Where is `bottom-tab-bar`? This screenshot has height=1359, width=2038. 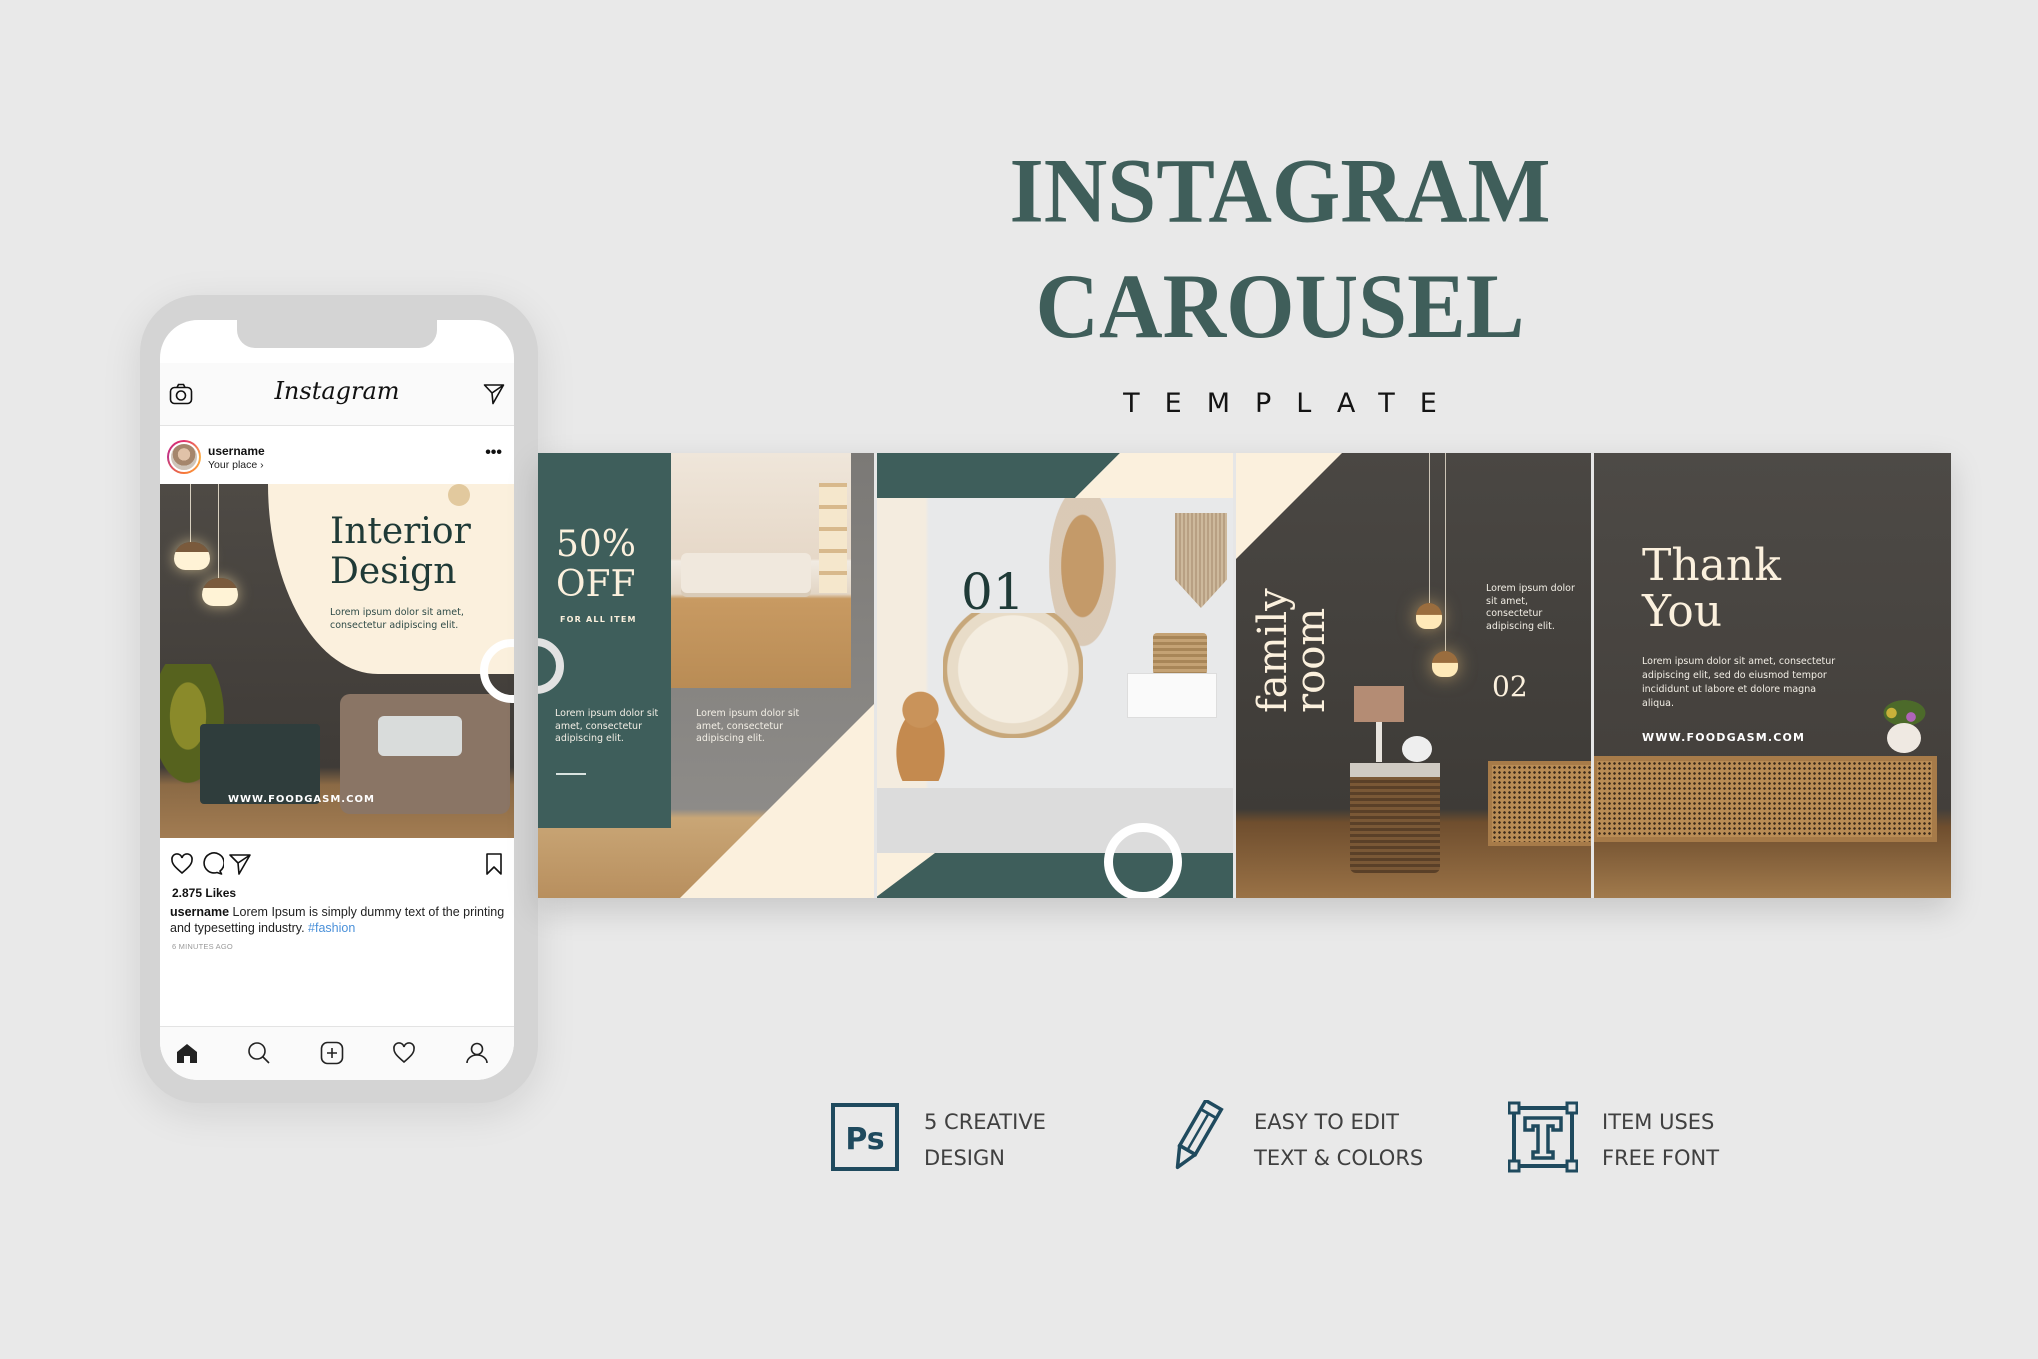 bottom-tab-bar is located at coordinates (337, 1053).